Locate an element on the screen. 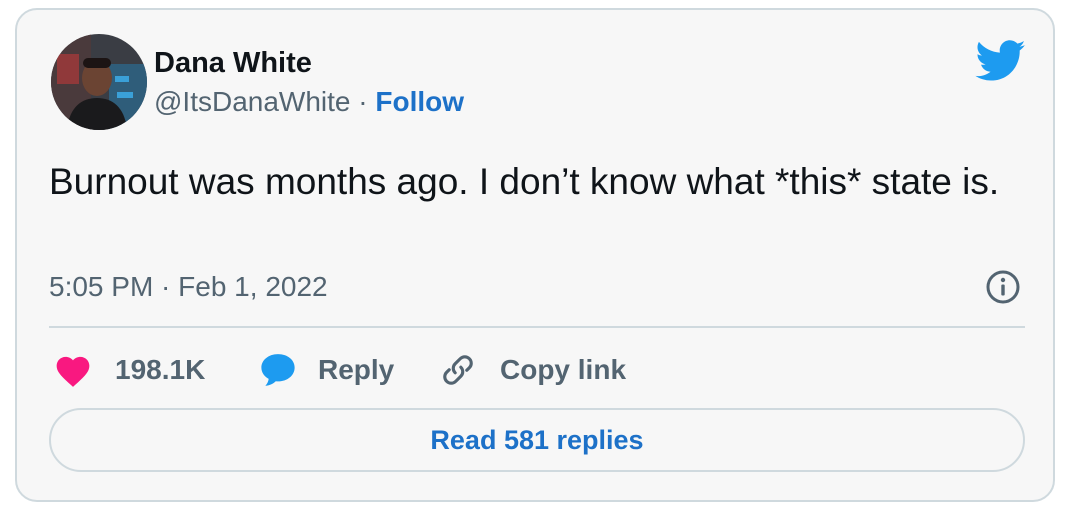 The height and width of the screenshot is (529, 1078). divider is located at coordinates (537, 327).